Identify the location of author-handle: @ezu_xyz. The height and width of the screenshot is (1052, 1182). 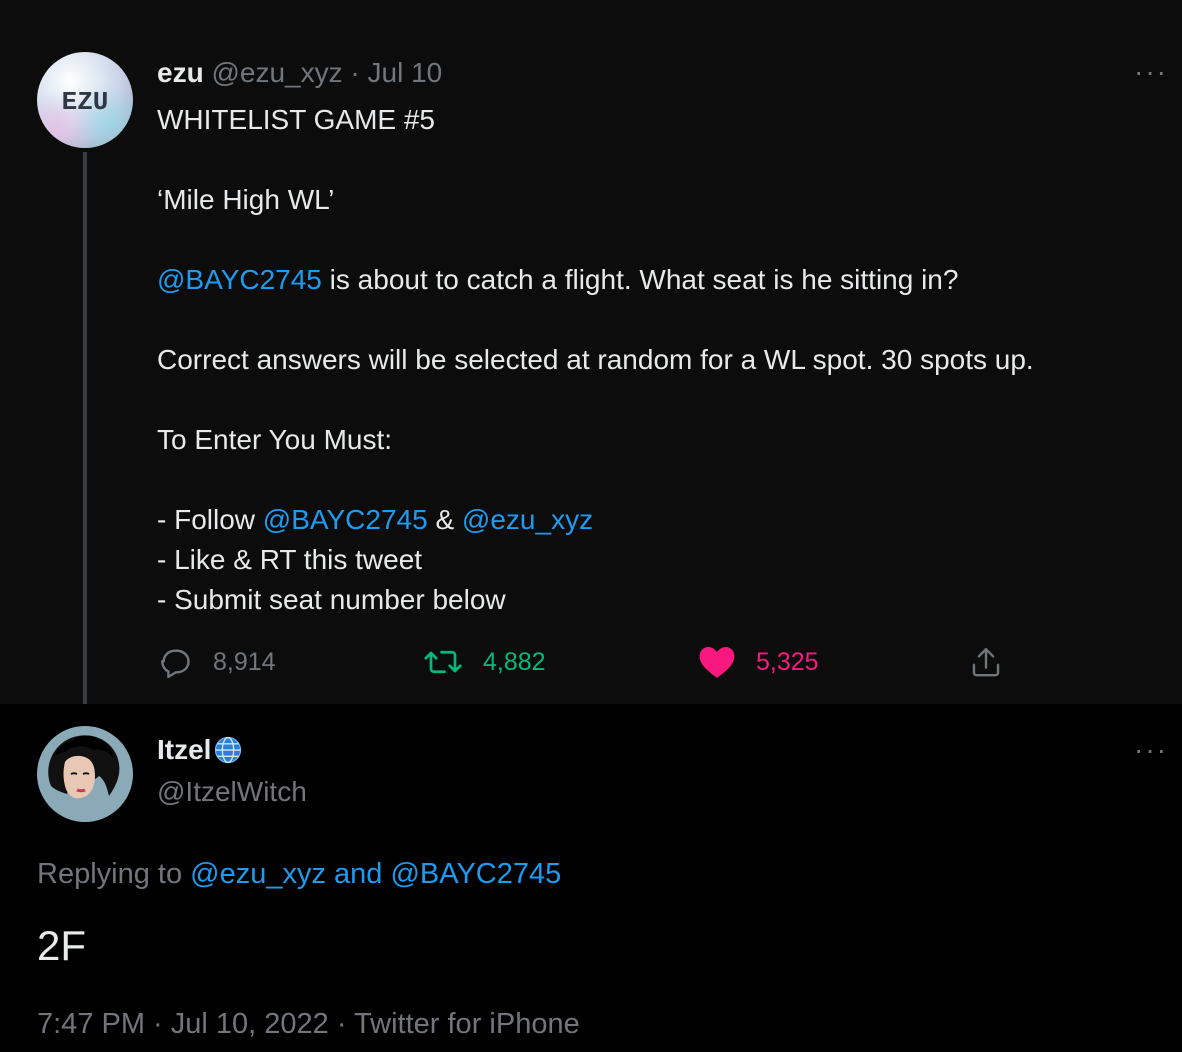
(276, 72).